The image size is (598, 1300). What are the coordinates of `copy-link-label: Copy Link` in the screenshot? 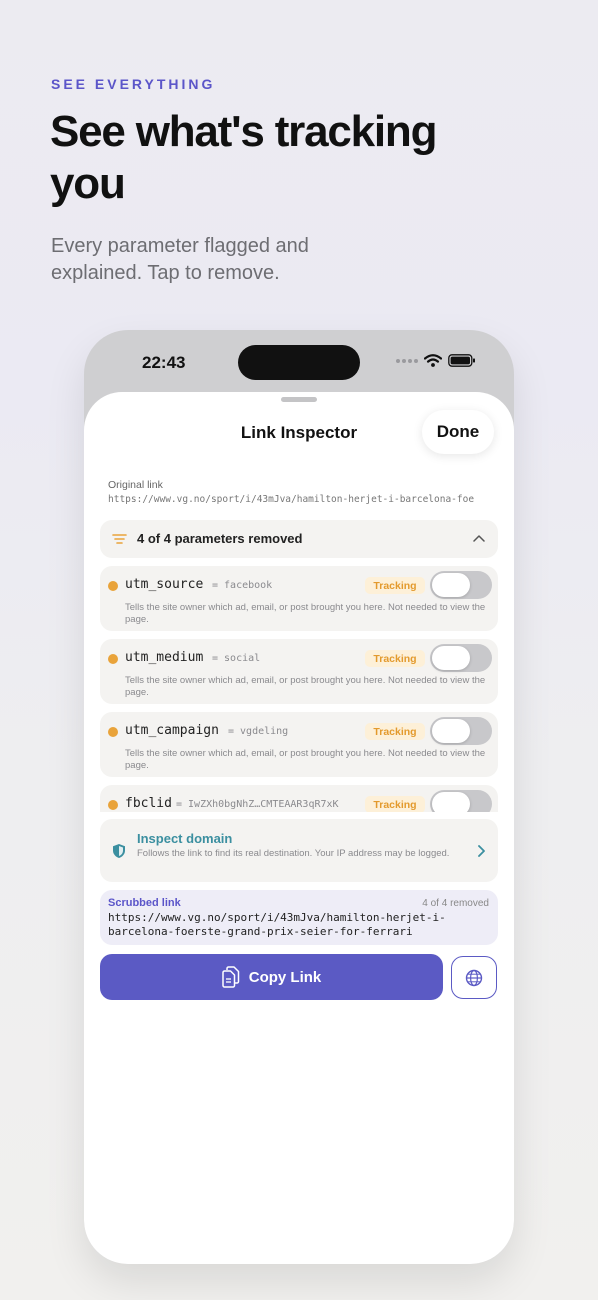 It's located at (285, 977).